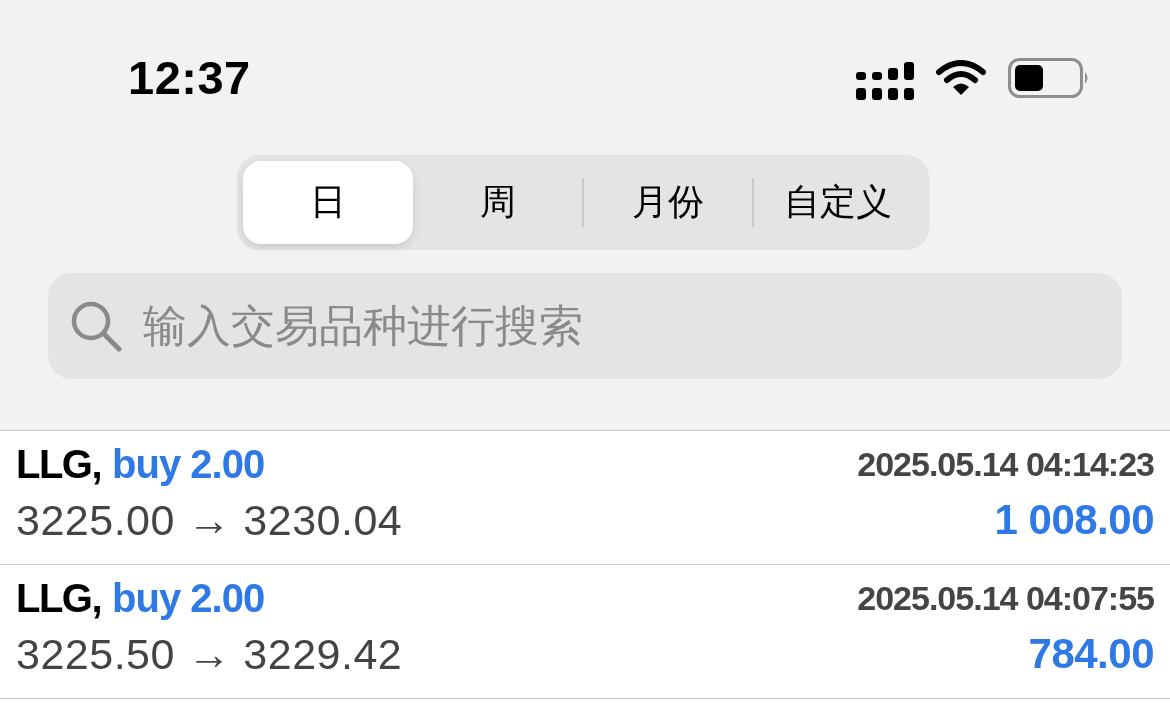  I want to click on period-tab: 周, so click(498, 202).